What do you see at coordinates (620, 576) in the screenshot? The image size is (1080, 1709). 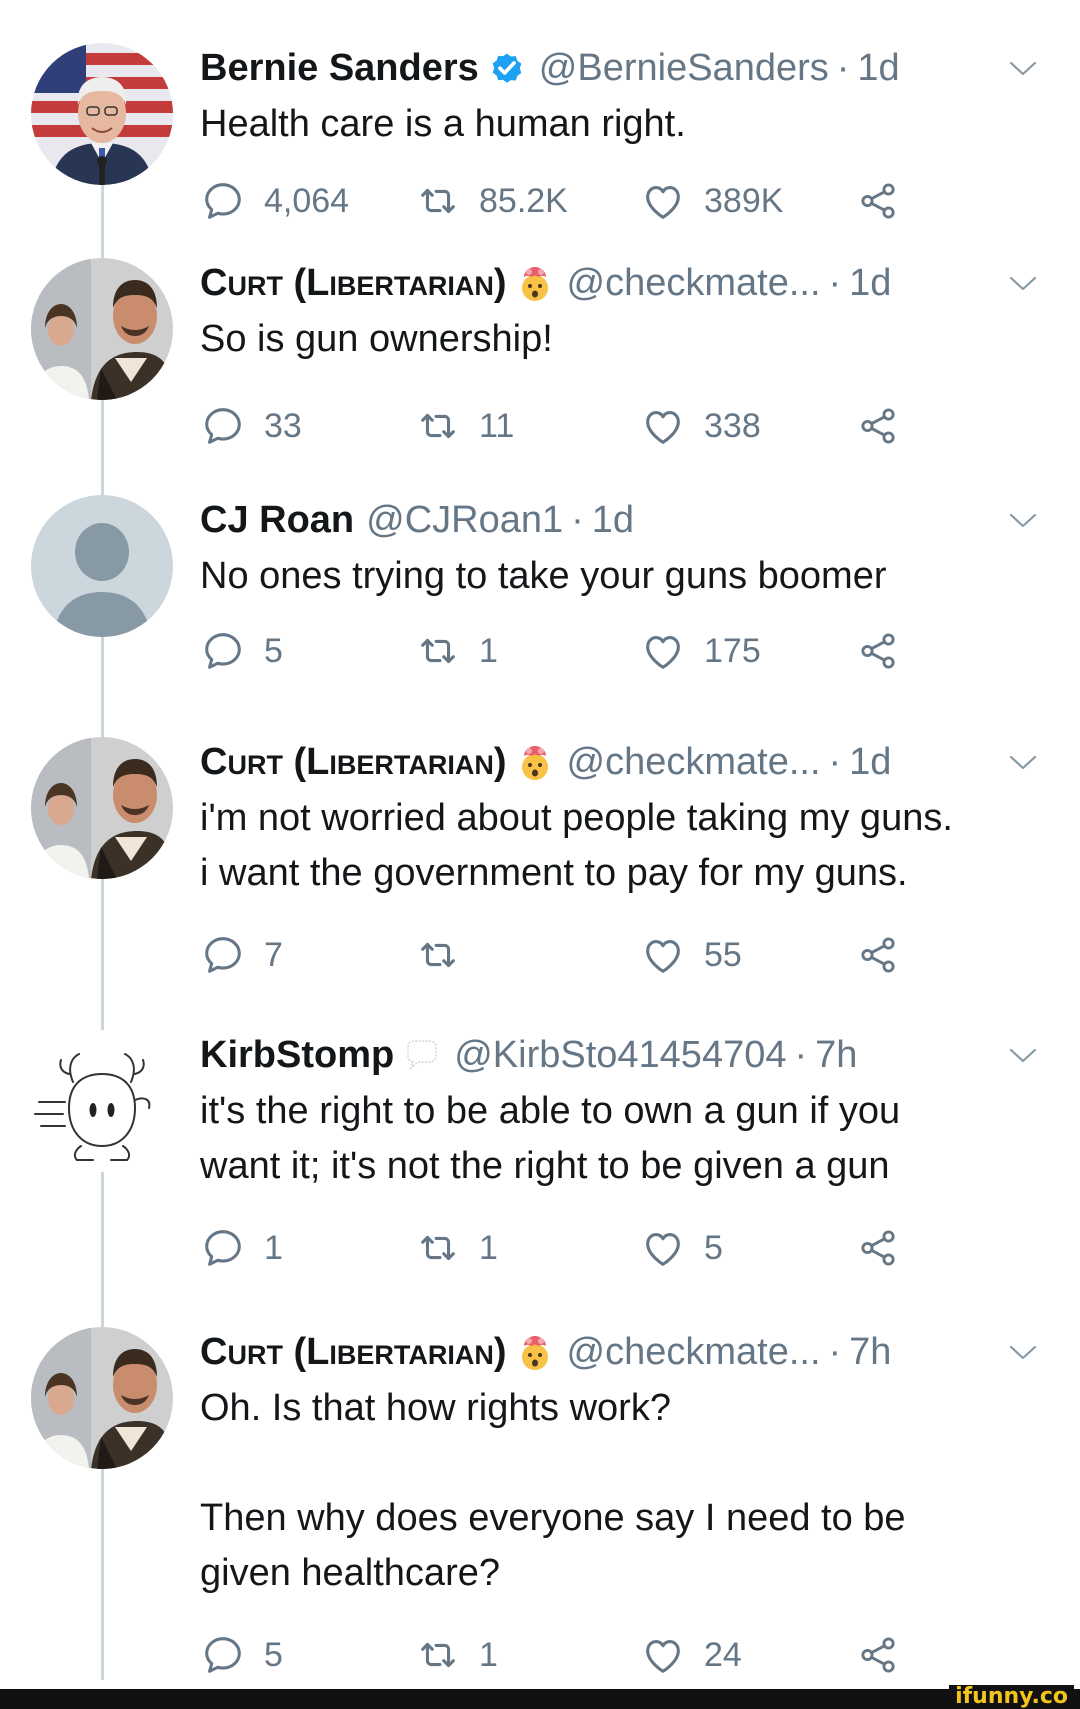 I see `tweet-body: No ones trying to take your guns boomer` at bounding box center [620, 576].